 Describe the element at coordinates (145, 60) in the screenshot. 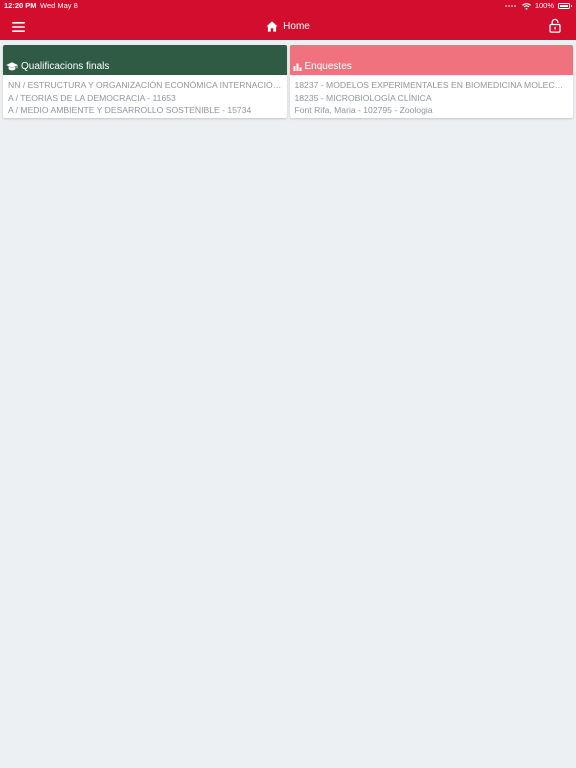

I see `final-grades-card-header: Qualificacions finals` at that location.